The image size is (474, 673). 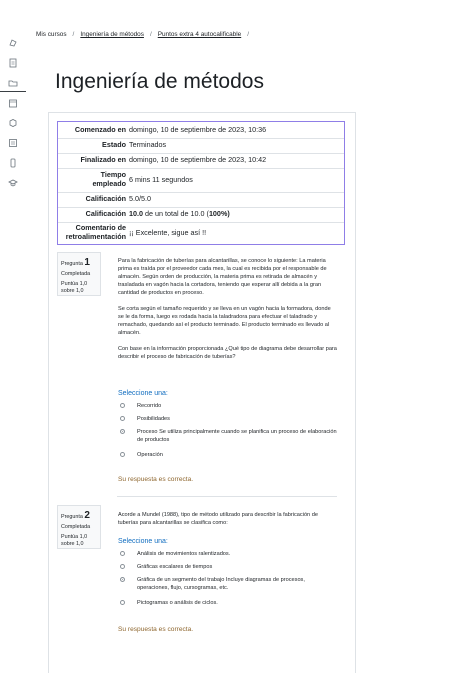 I want to click on summary-value: Terminados, so click(x=148, y=144).